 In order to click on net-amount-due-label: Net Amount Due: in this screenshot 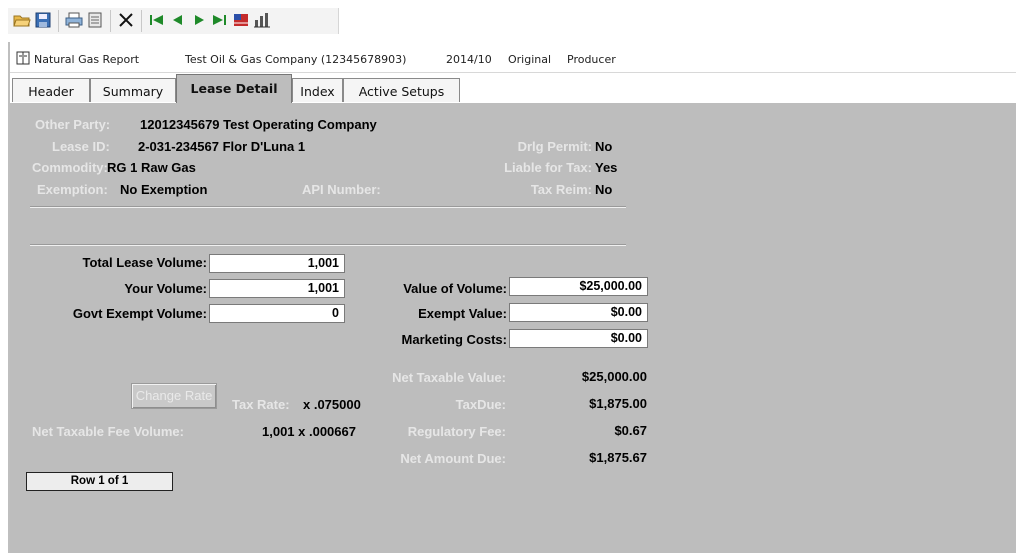, I will do `click(453, 458)`.